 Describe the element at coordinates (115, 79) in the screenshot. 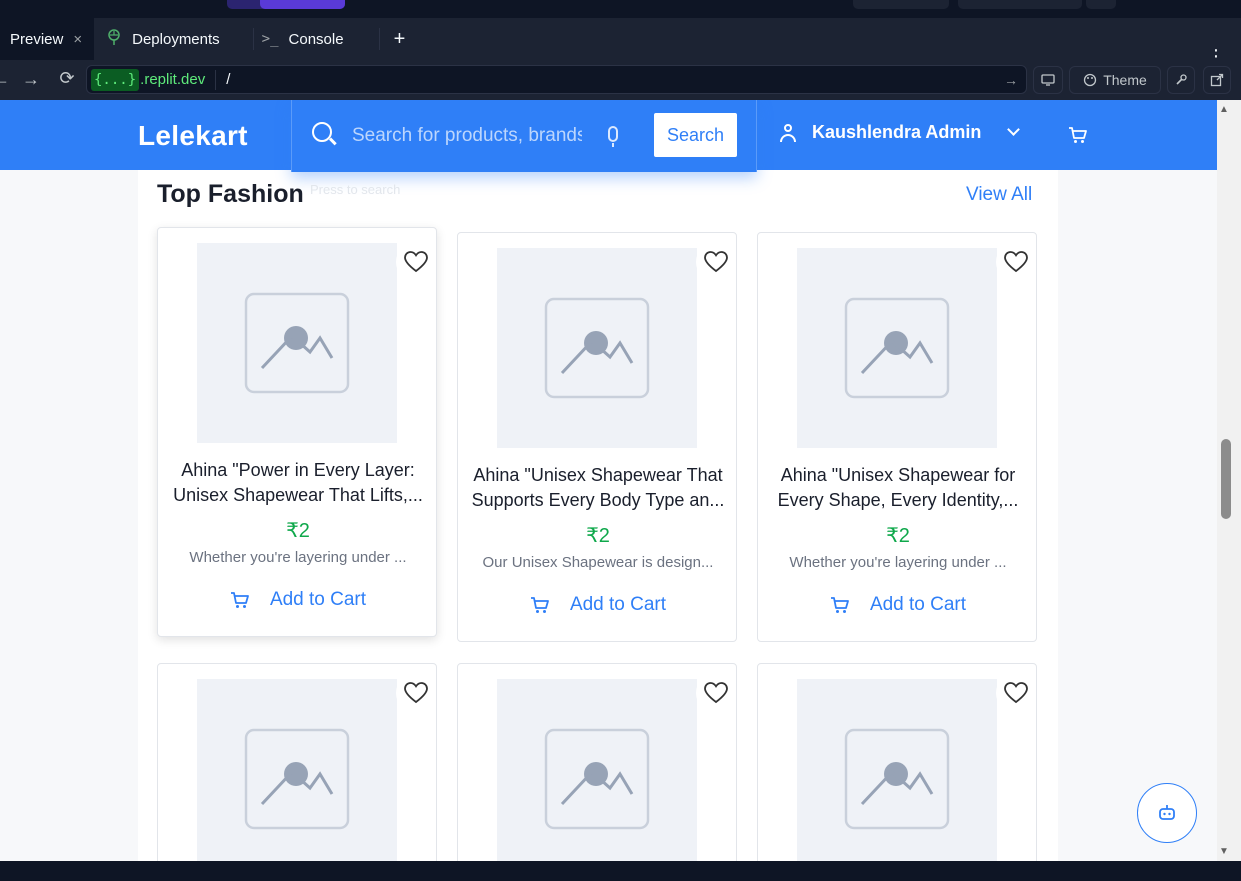

I see `domain-badge: {...}` at that location.